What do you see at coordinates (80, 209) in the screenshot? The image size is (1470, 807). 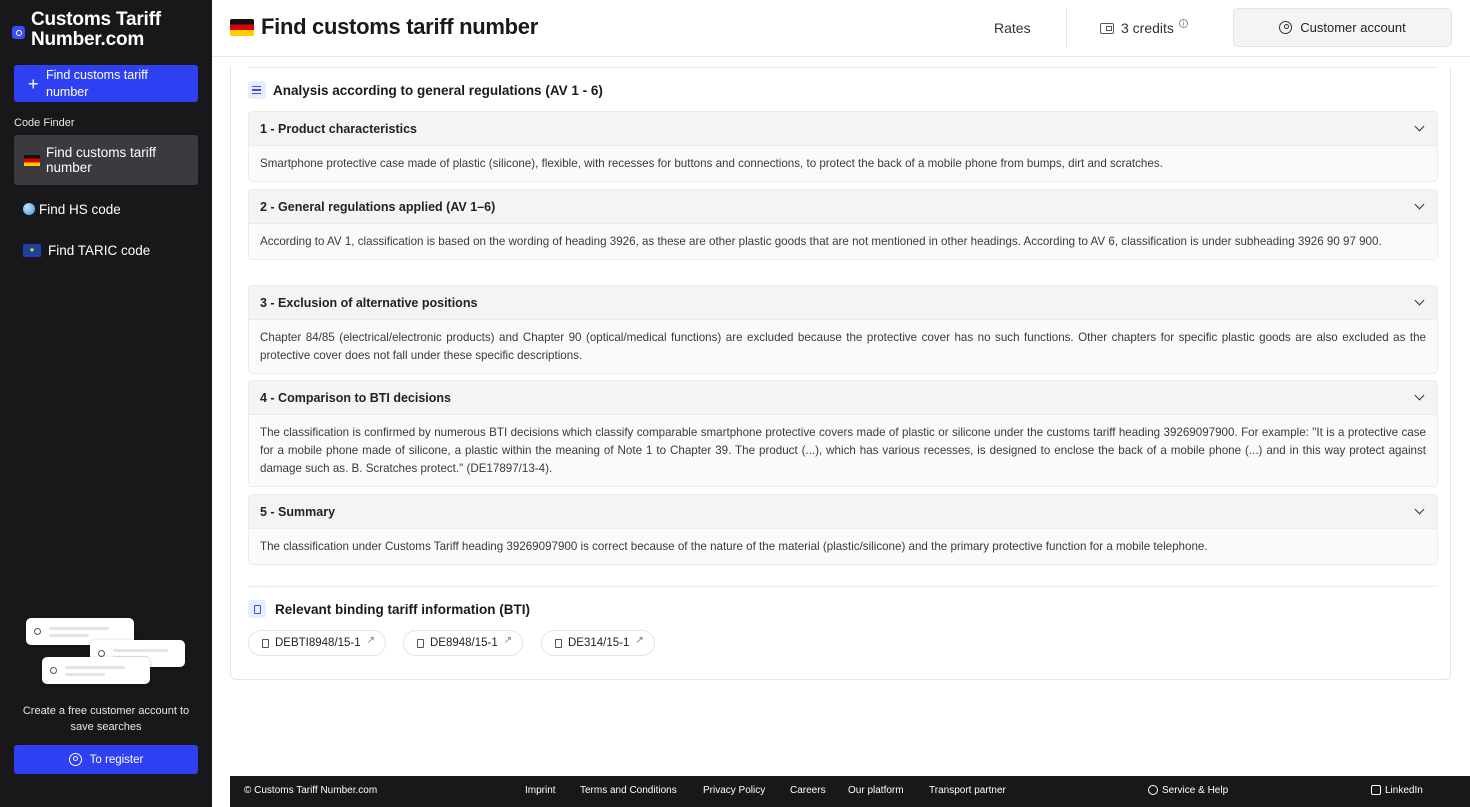 I see `sidebar-item-label: Find HS code` at bounding box center [80, 209].